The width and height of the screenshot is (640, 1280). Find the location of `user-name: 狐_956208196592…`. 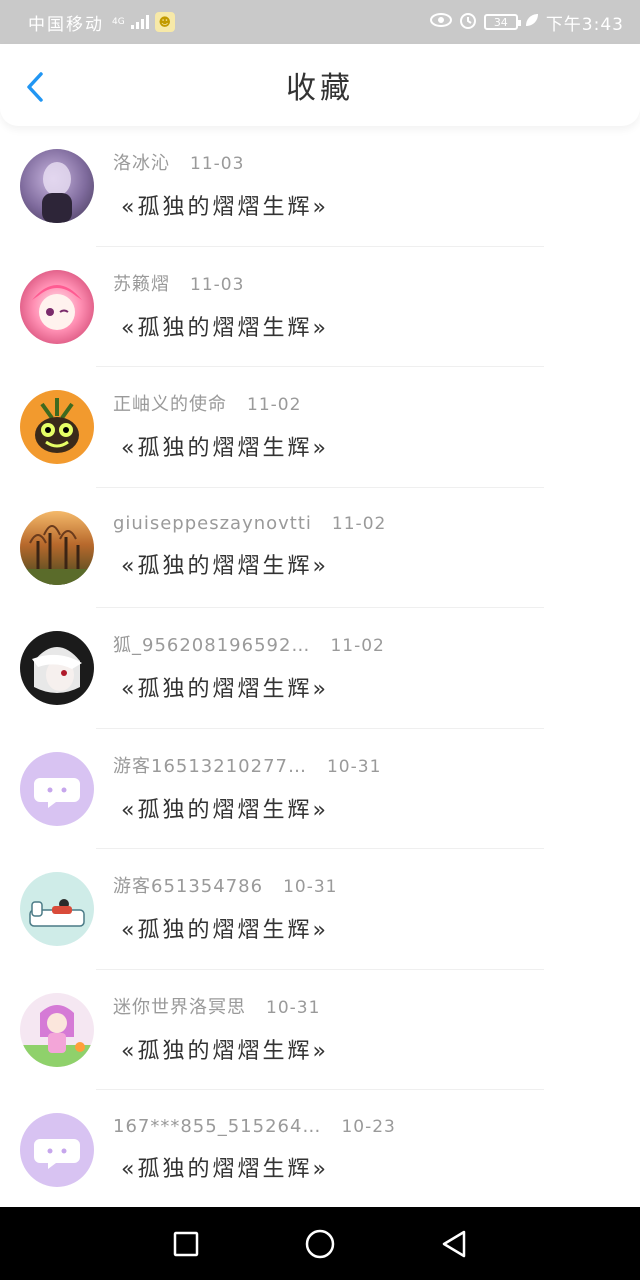

user-name: 狐_956208196592… is located at coordinates (211, 644).